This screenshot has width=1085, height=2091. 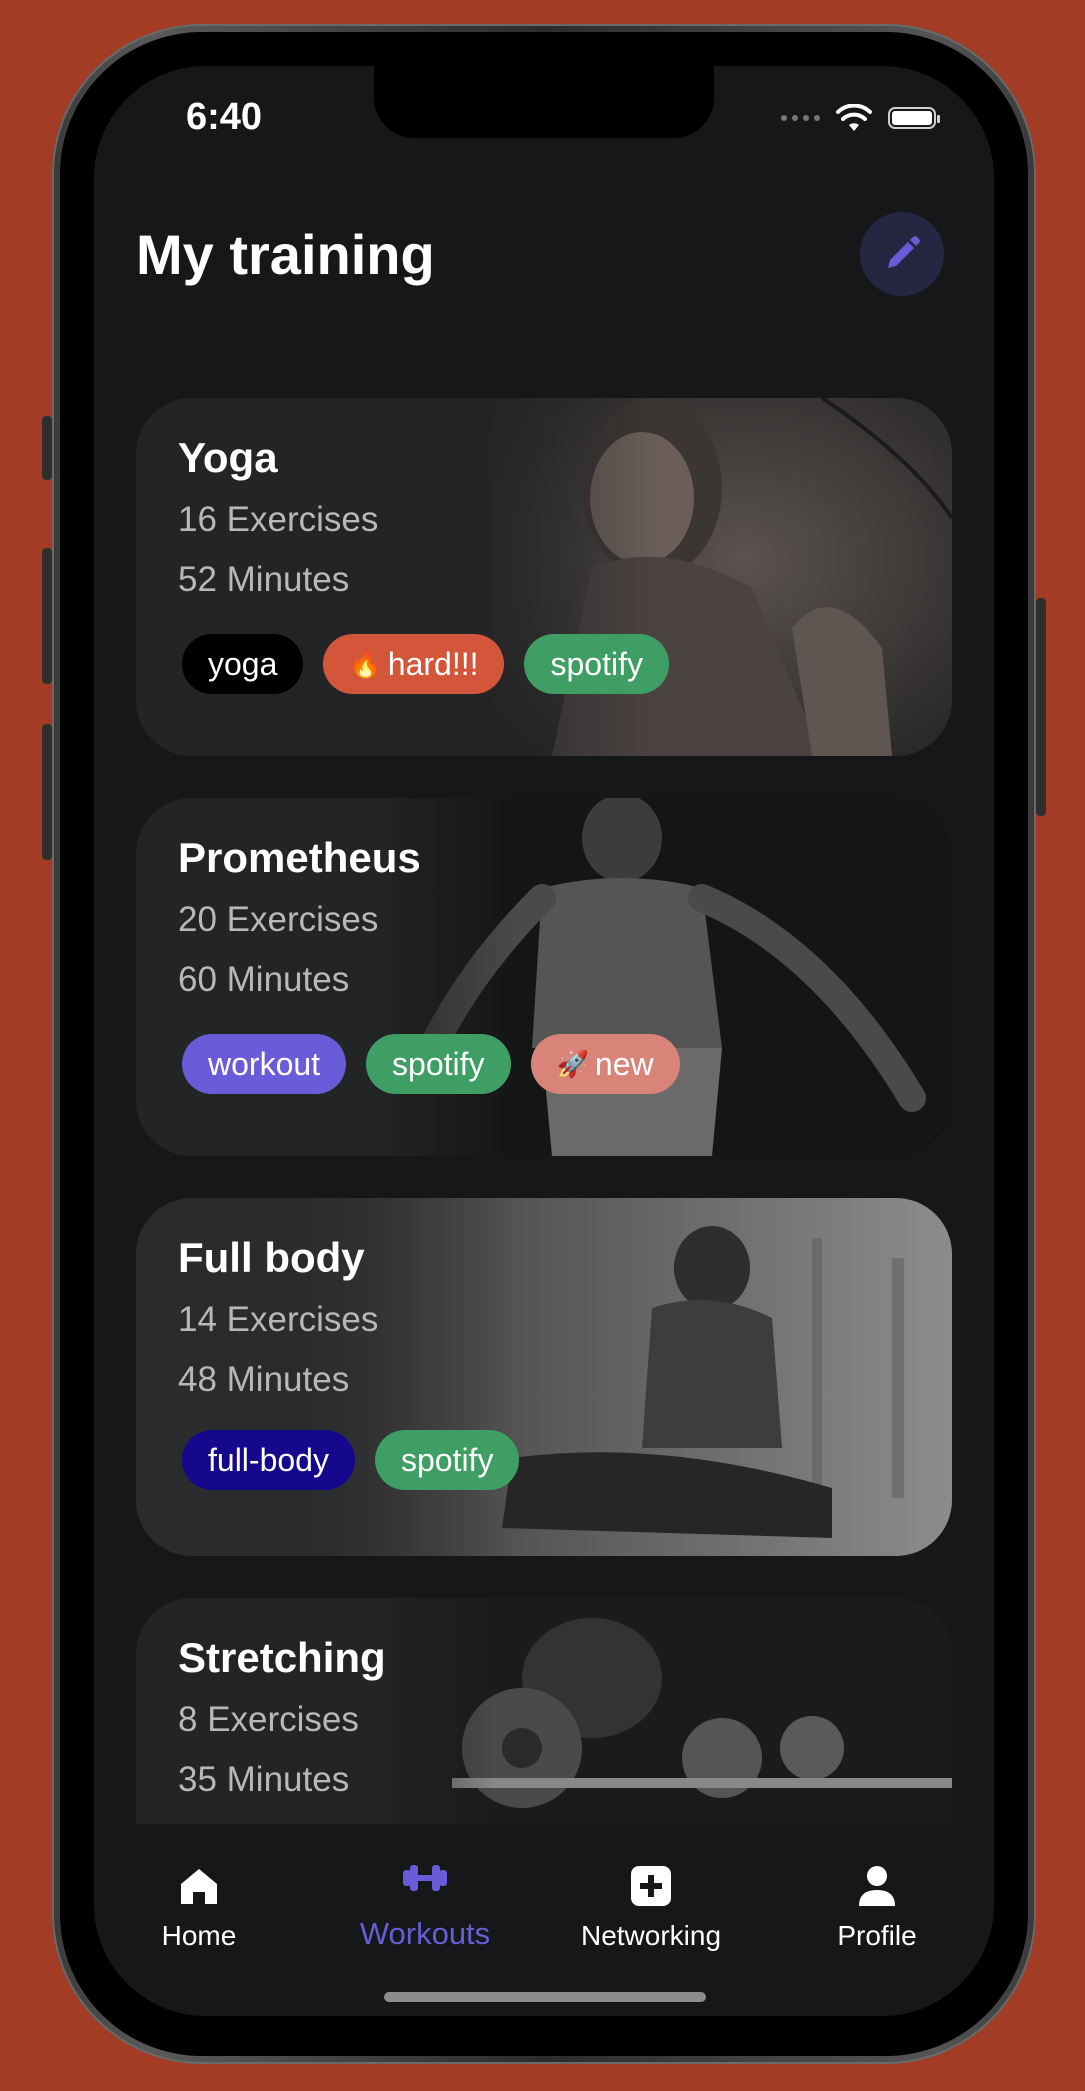 I want to click on duration: 48 Minutes, so click(x=264, y=1379).